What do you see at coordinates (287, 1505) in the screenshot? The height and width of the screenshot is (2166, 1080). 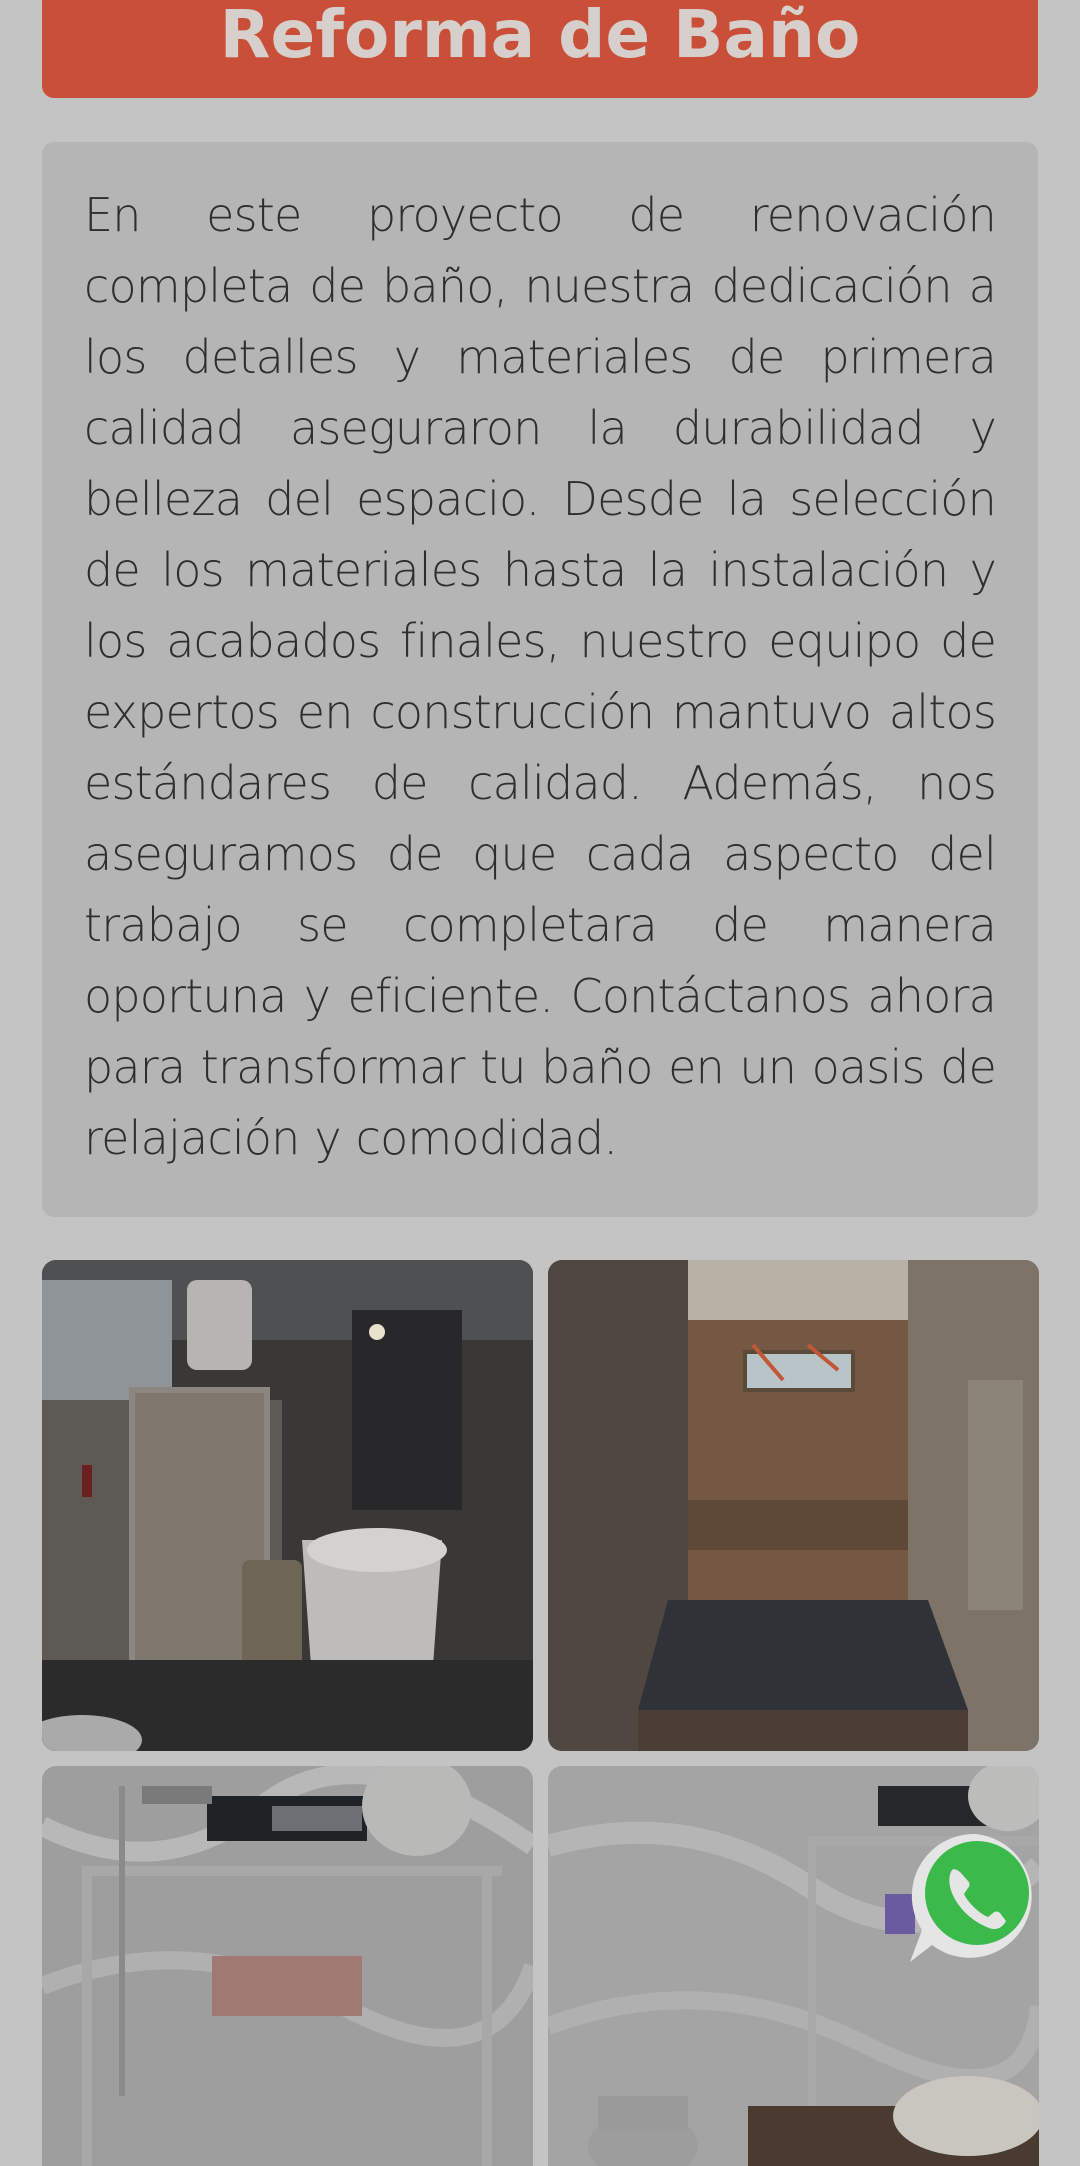 I see `gallery-photo-bathroom-before` at bounding box center [287, 1505].